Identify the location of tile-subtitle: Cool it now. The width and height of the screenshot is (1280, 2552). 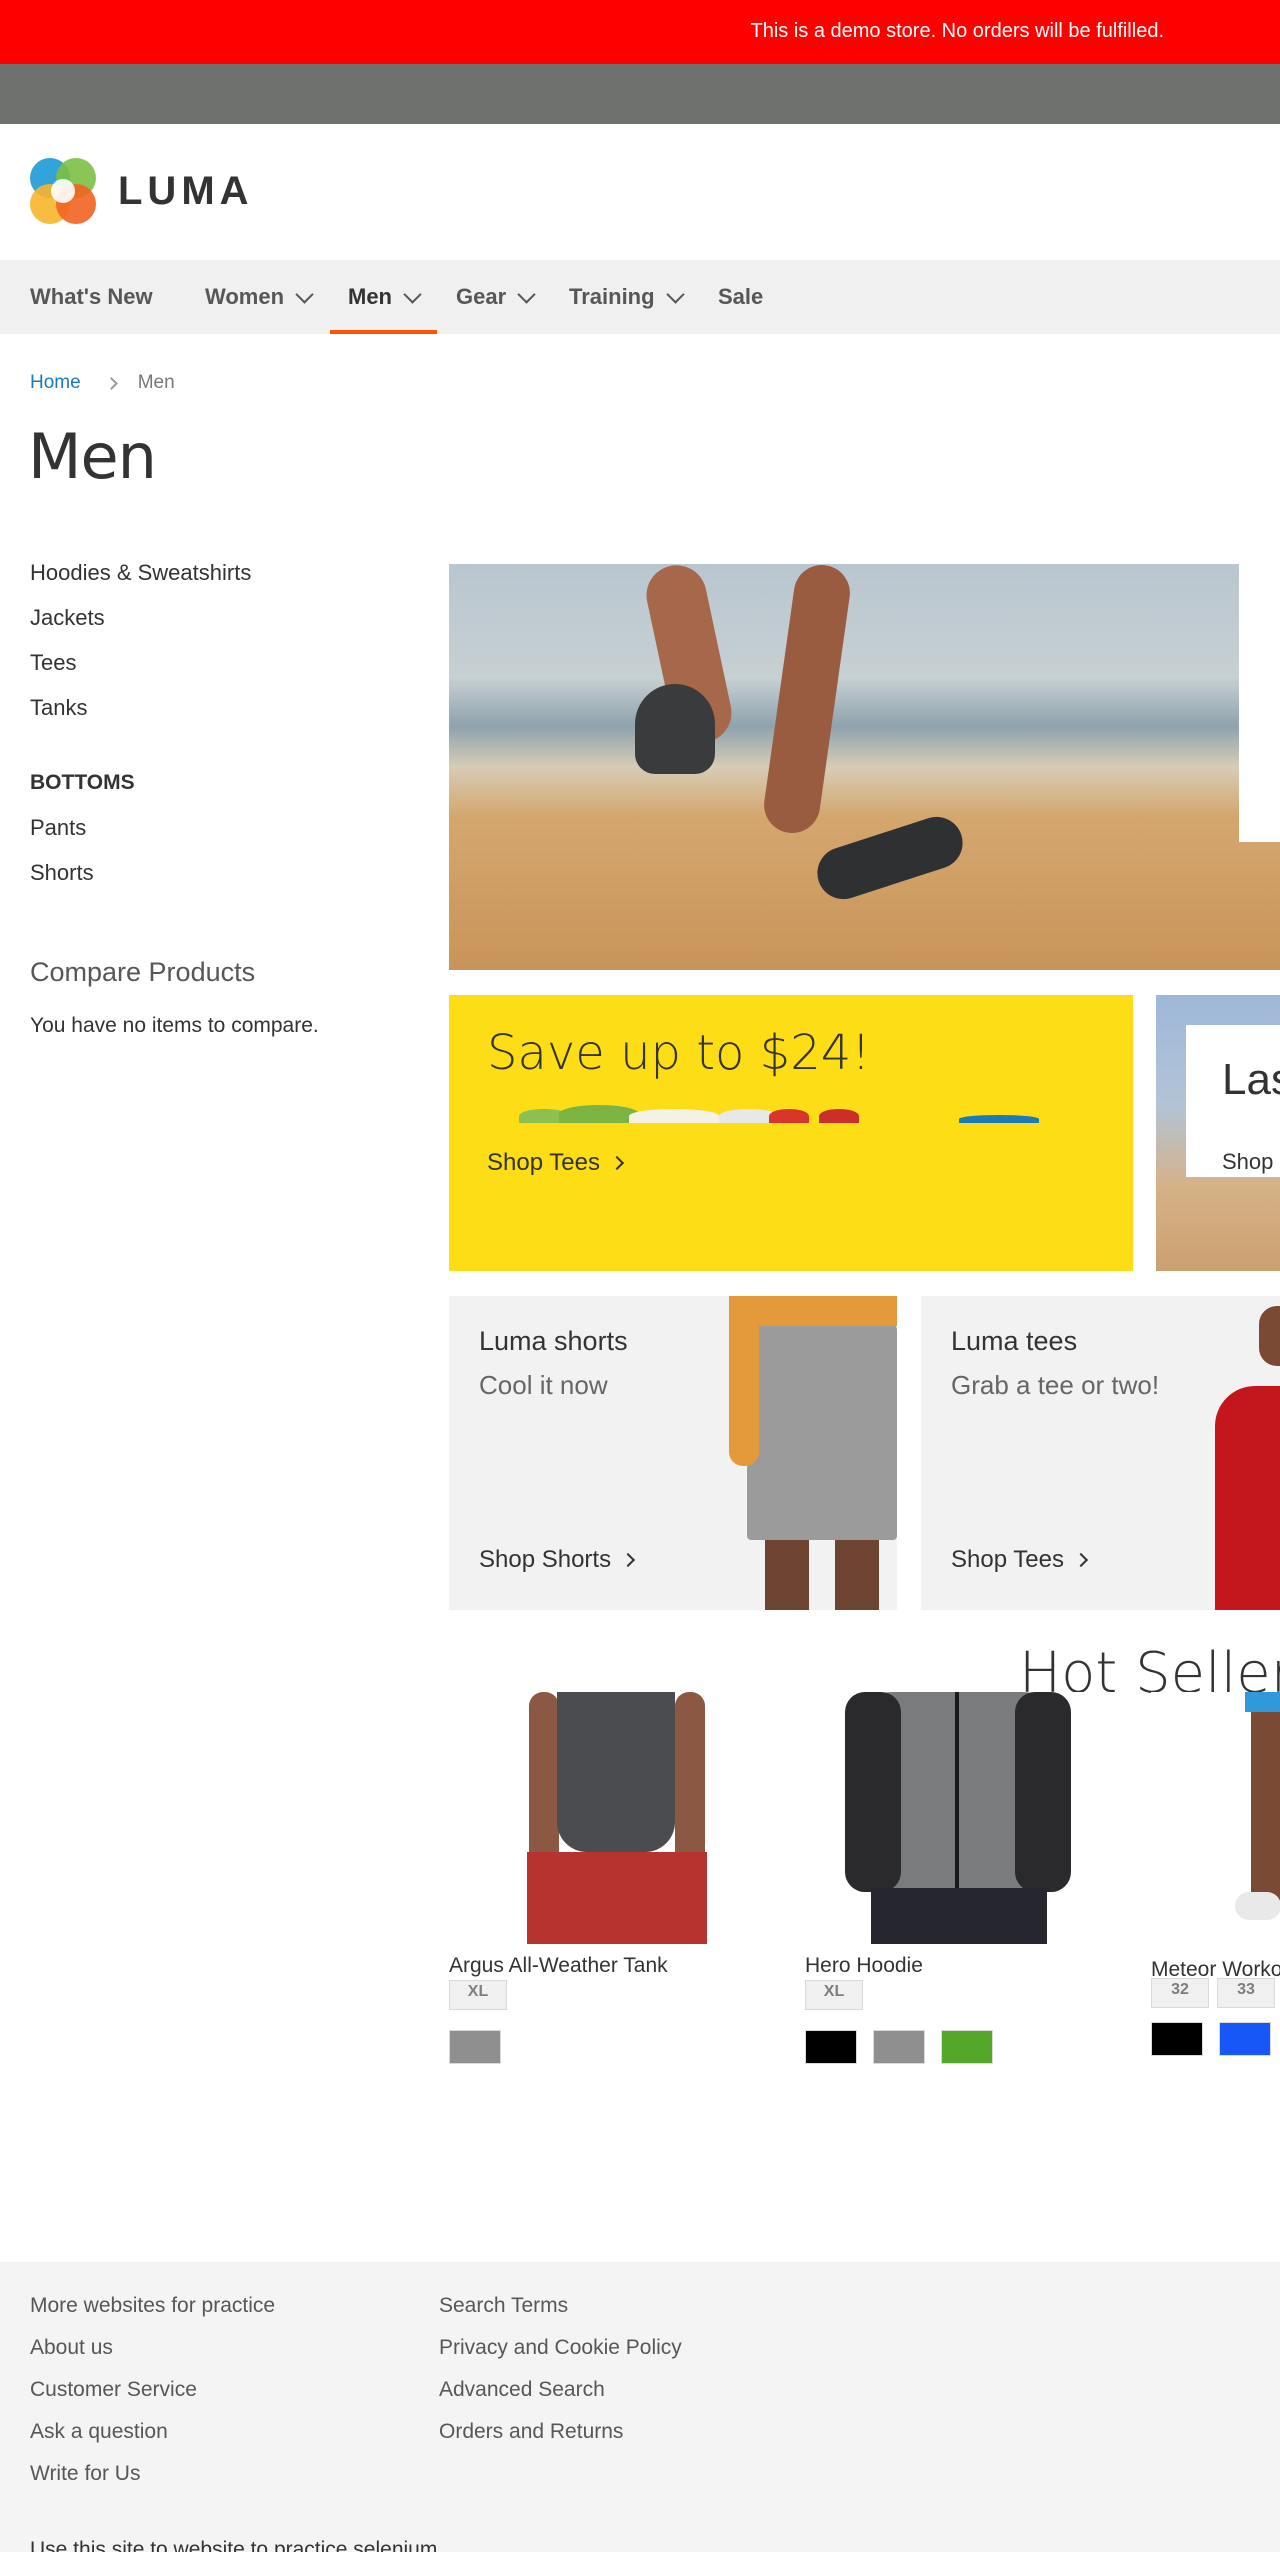
(543, 1385).